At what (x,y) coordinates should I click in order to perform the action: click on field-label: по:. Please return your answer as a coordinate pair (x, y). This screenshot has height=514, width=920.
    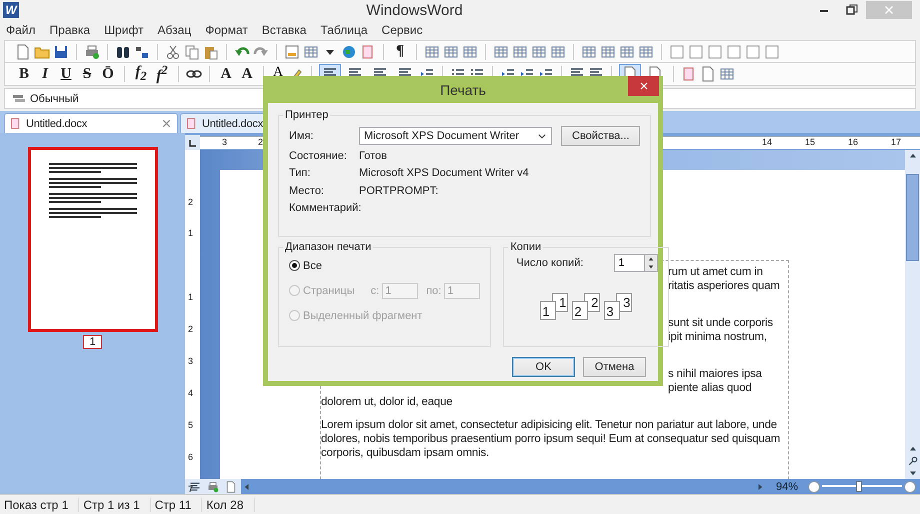
    Looking at the image, I should click on (434, 290).